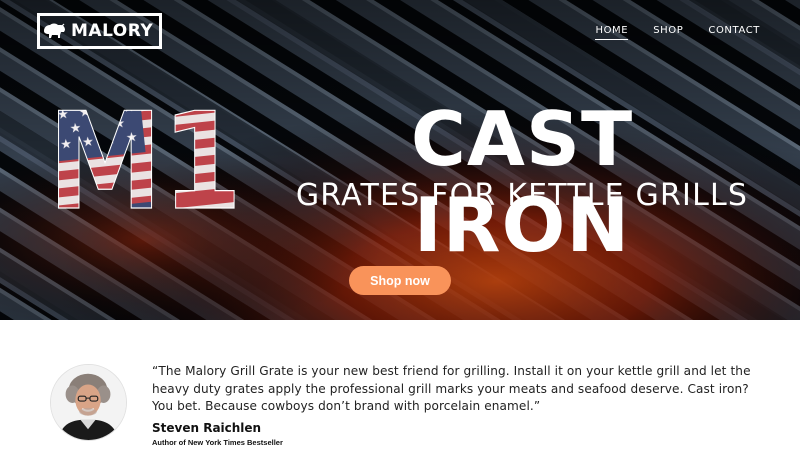 The image size is (800, 450). I want to click on model-flag-logo: ★★★★ ★★★ ★★★★ M1, so click(145, 158).